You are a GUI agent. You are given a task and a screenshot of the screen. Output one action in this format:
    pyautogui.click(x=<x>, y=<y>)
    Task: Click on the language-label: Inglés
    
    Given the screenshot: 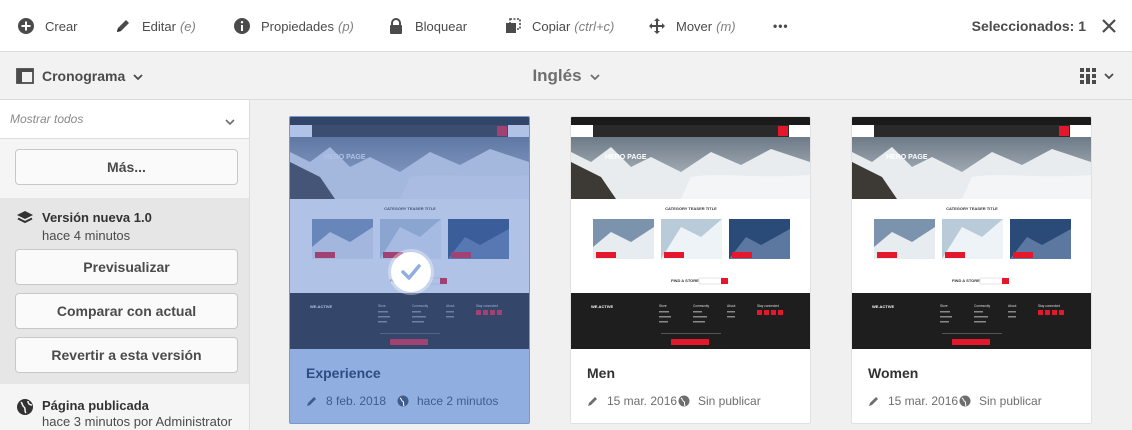 What is the action you would take?
    pyautogui.click(x=557, y=75)
    